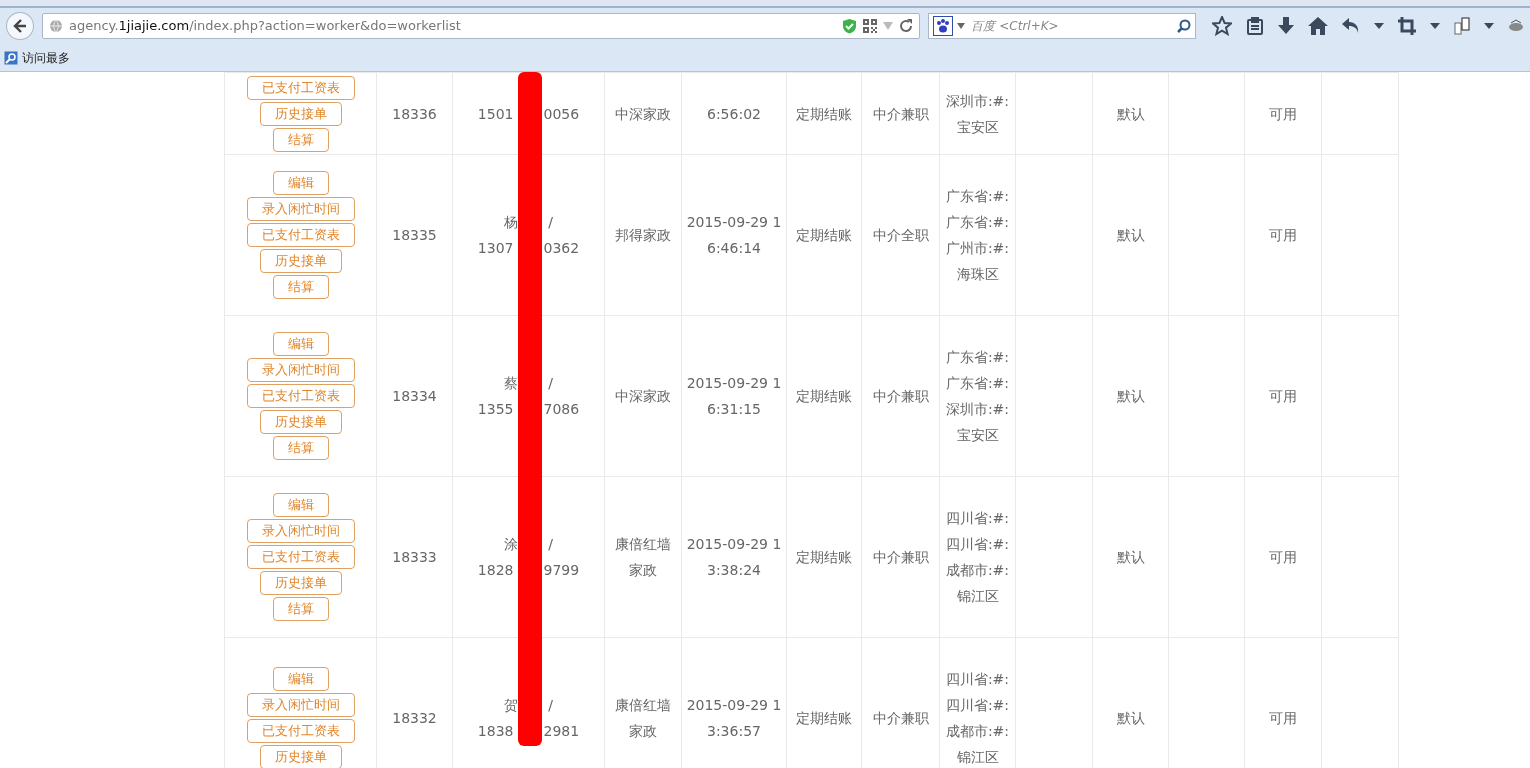  Describe the element at coordinates (11, 57) in the screenshot. I see `magnifier-folder-icon` at that location.